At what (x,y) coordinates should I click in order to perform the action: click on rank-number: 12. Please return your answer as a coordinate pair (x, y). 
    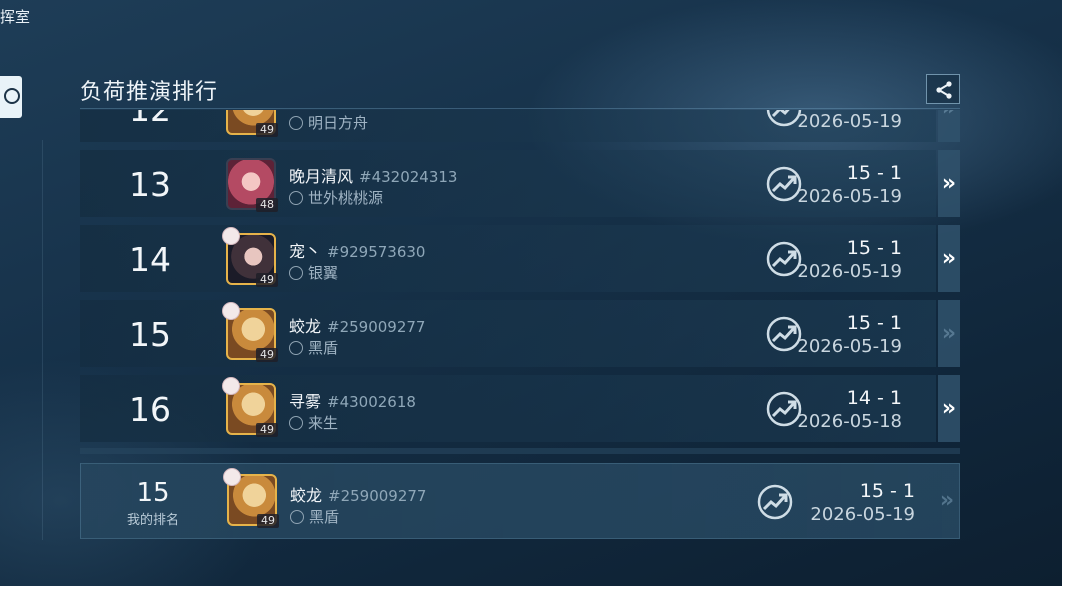
    Looking at the image, I should click on (150, 119).